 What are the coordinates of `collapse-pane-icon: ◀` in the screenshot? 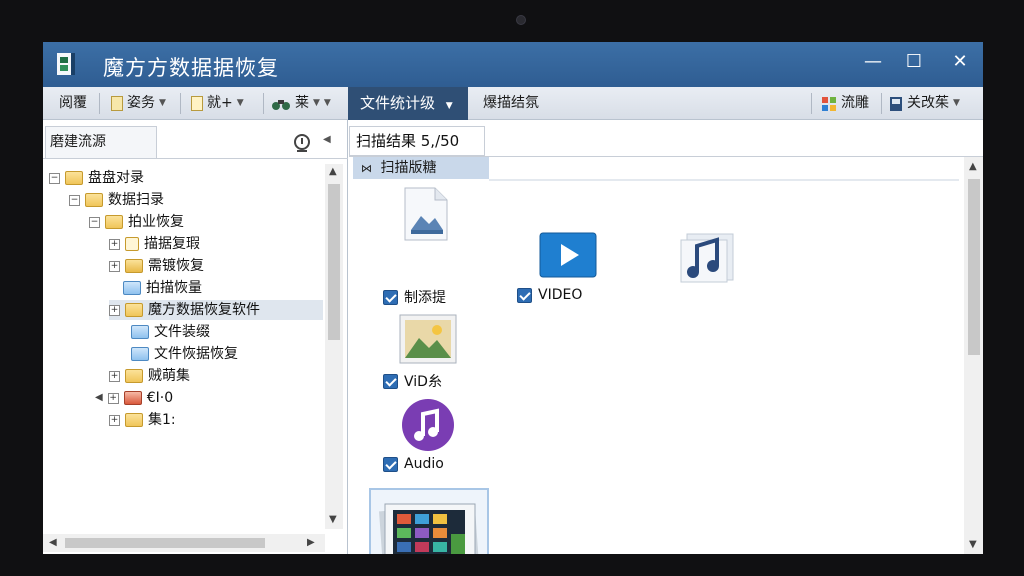 It's located at (327, 139).